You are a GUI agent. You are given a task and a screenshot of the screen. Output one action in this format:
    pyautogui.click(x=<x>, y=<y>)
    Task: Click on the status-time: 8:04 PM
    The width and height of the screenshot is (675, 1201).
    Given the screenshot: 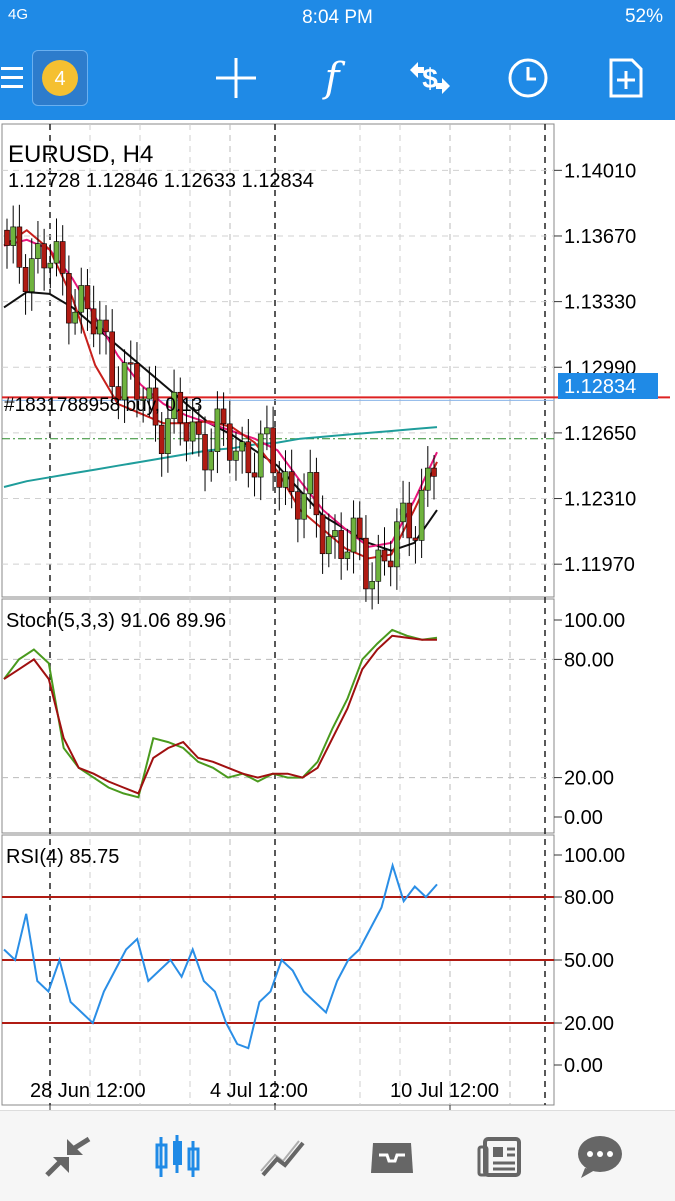 What is the action you would take?
    pyautogui.click(x=337, y=17)
    